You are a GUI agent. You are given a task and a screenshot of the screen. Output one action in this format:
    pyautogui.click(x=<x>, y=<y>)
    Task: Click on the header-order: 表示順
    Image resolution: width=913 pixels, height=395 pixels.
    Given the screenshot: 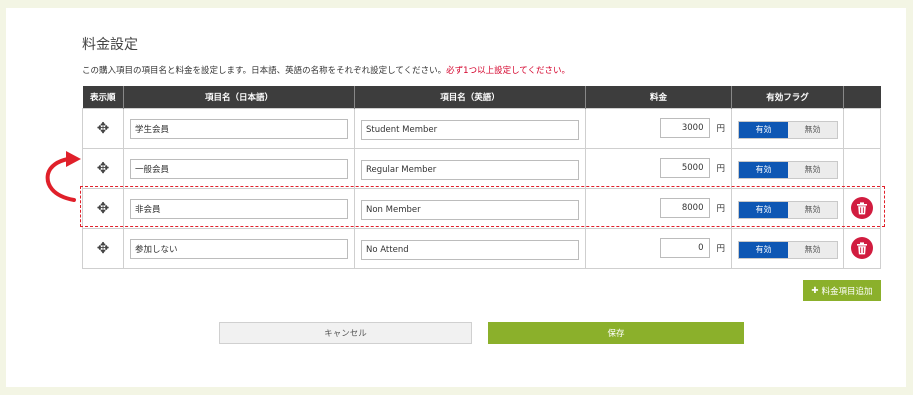 What is the action you would take?
    pyautogui.click(x=103, y=97)
    